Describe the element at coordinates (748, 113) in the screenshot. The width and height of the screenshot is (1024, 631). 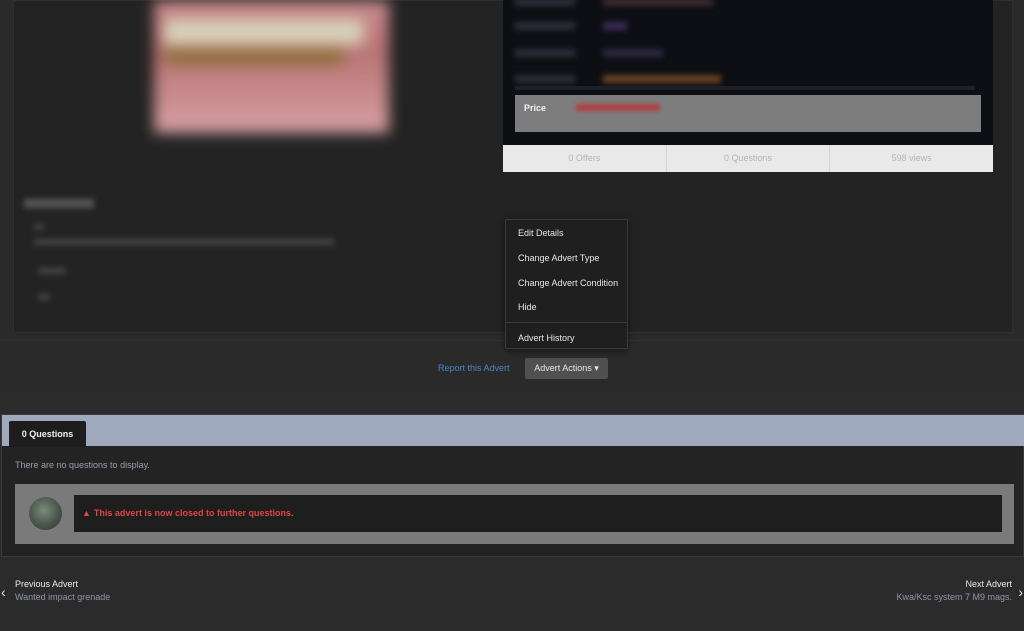
I see `price-box: Price` at that location.